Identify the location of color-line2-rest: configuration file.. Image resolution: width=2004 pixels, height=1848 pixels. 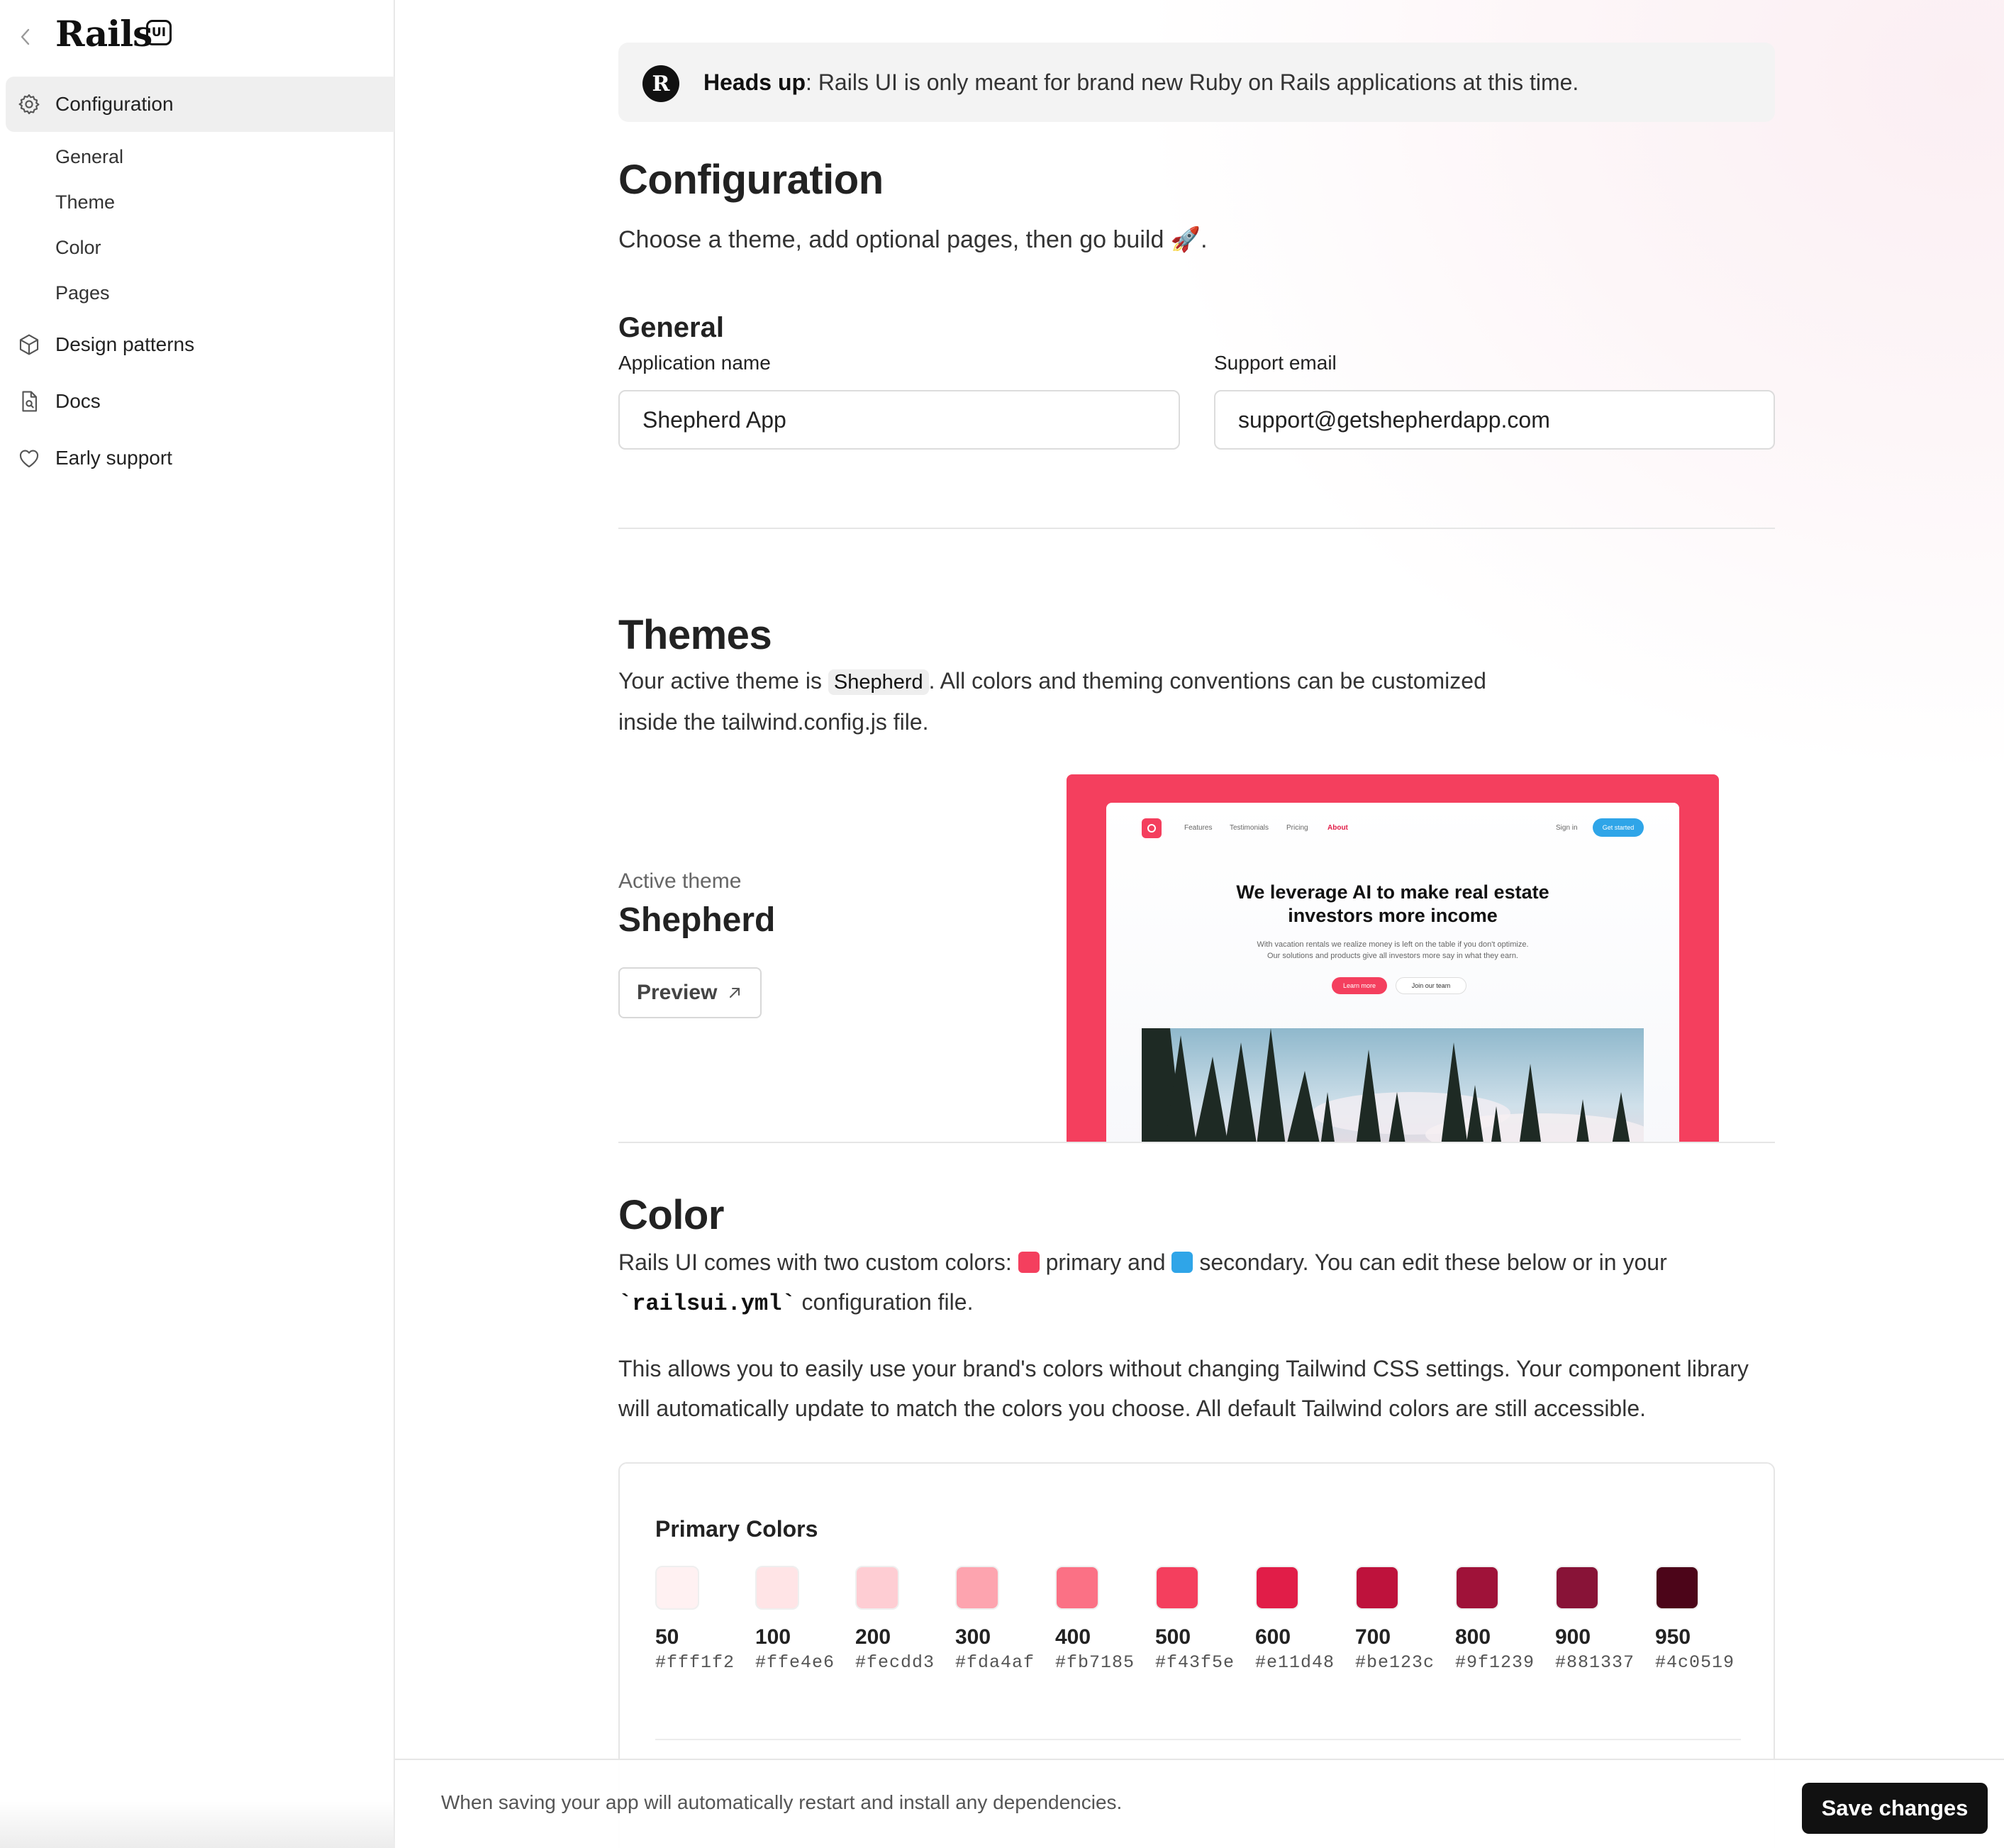
(884, 1302).